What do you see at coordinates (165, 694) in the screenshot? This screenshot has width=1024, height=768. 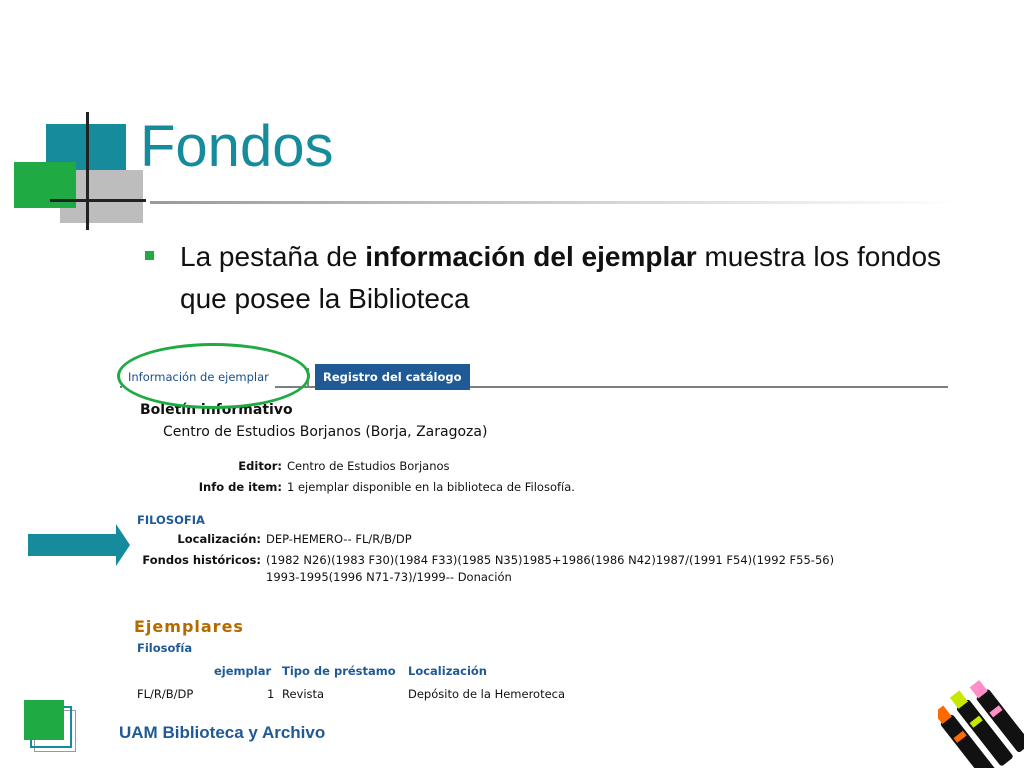 I see `cell-signature: FL/R/B/DP` at bounding box center [165, 694].